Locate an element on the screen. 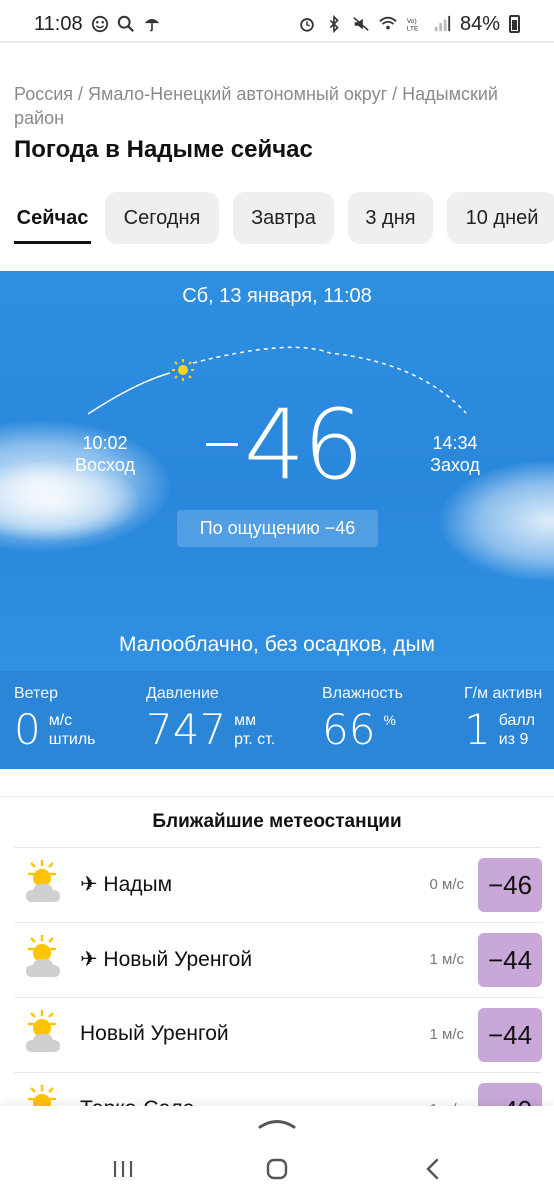  metric-pressure-unit-2: рт. ст. is located at coordinates (255, 739).